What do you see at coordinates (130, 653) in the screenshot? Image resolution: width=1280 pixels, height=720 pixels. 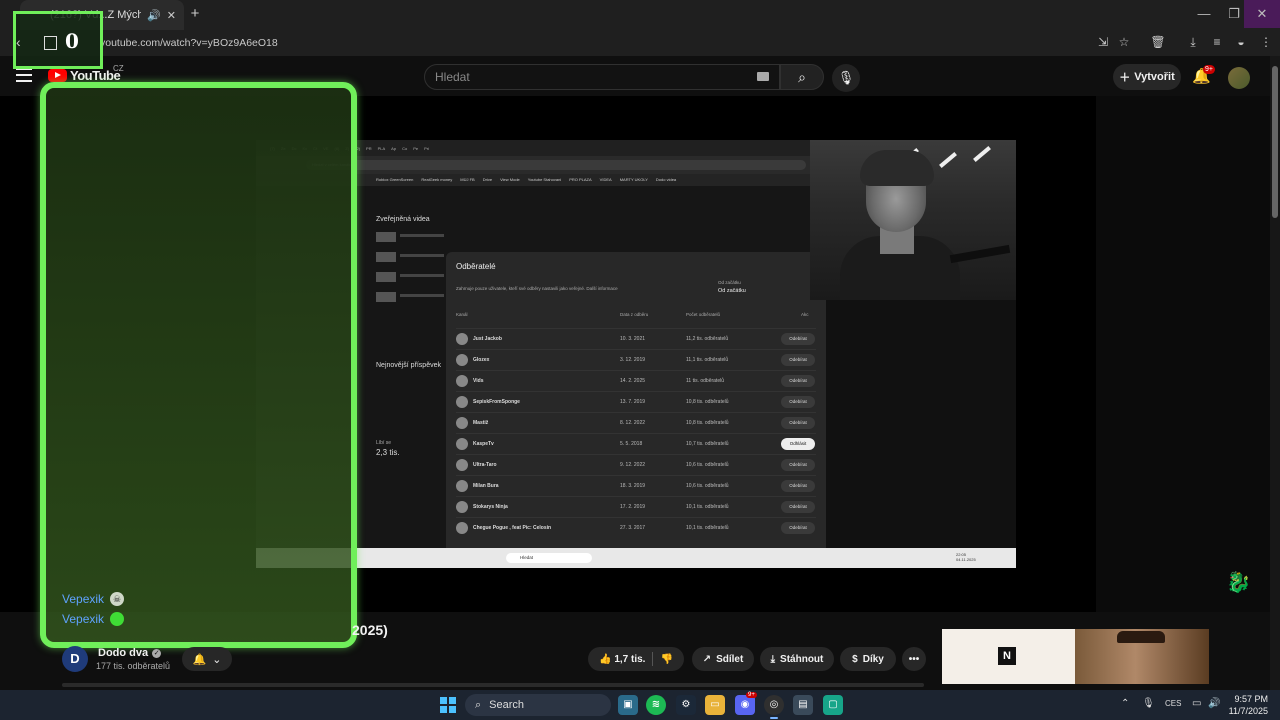 I see `channel-name: Dodo dva ✓` at bounding box center [130, 653].